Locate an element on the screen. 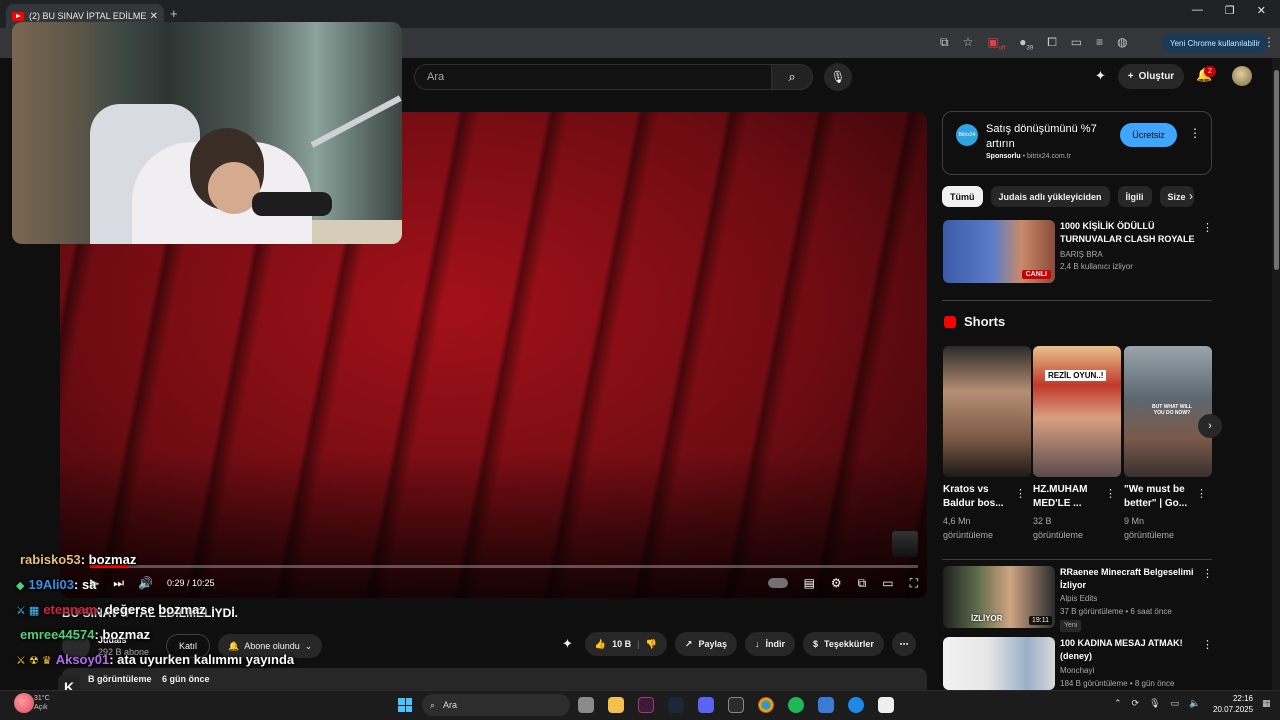 Image resolution: width=1280 pixels, height=720 pixels. chat-user: 19Ali03 is located at coordinates (51, 584).